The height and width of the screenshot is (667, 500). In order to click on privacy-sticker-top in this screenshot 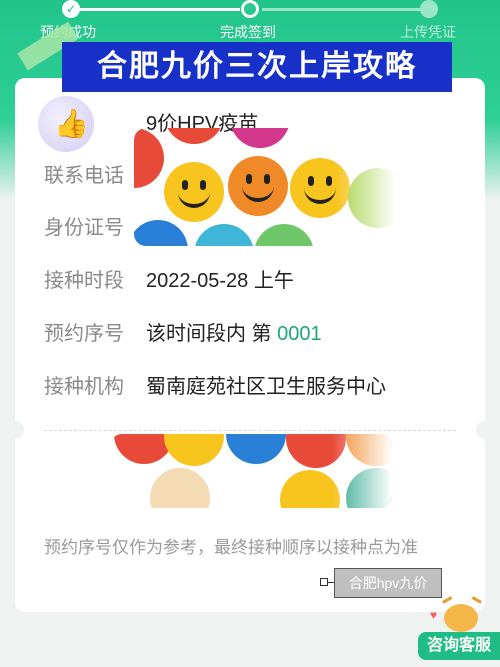, I will do `click(265, 187)`.